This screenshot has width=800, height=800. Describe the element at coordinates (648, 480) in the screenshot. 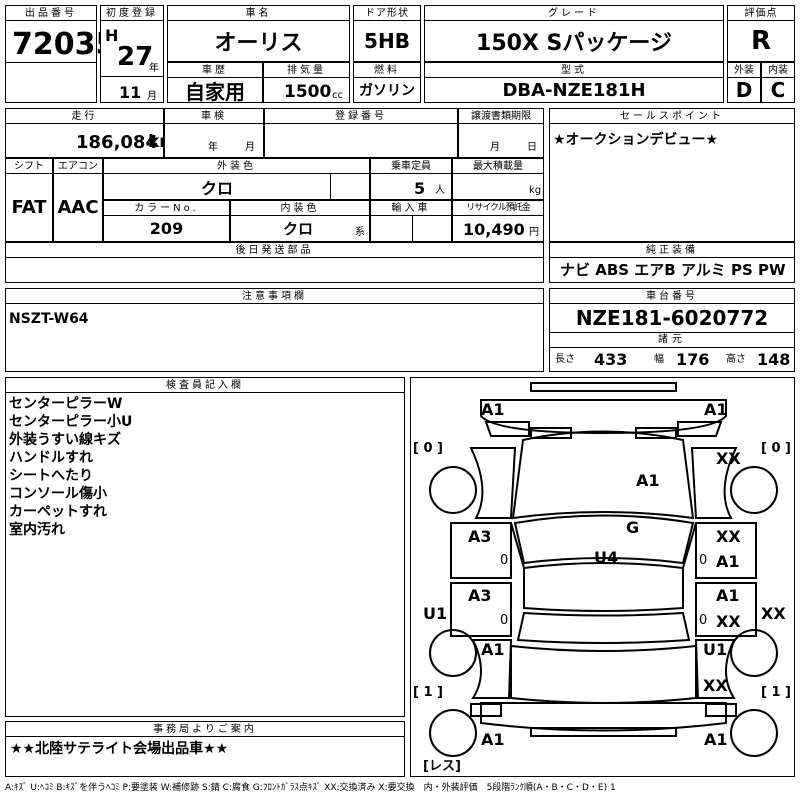

I see `mark-hood: A1` at that location.